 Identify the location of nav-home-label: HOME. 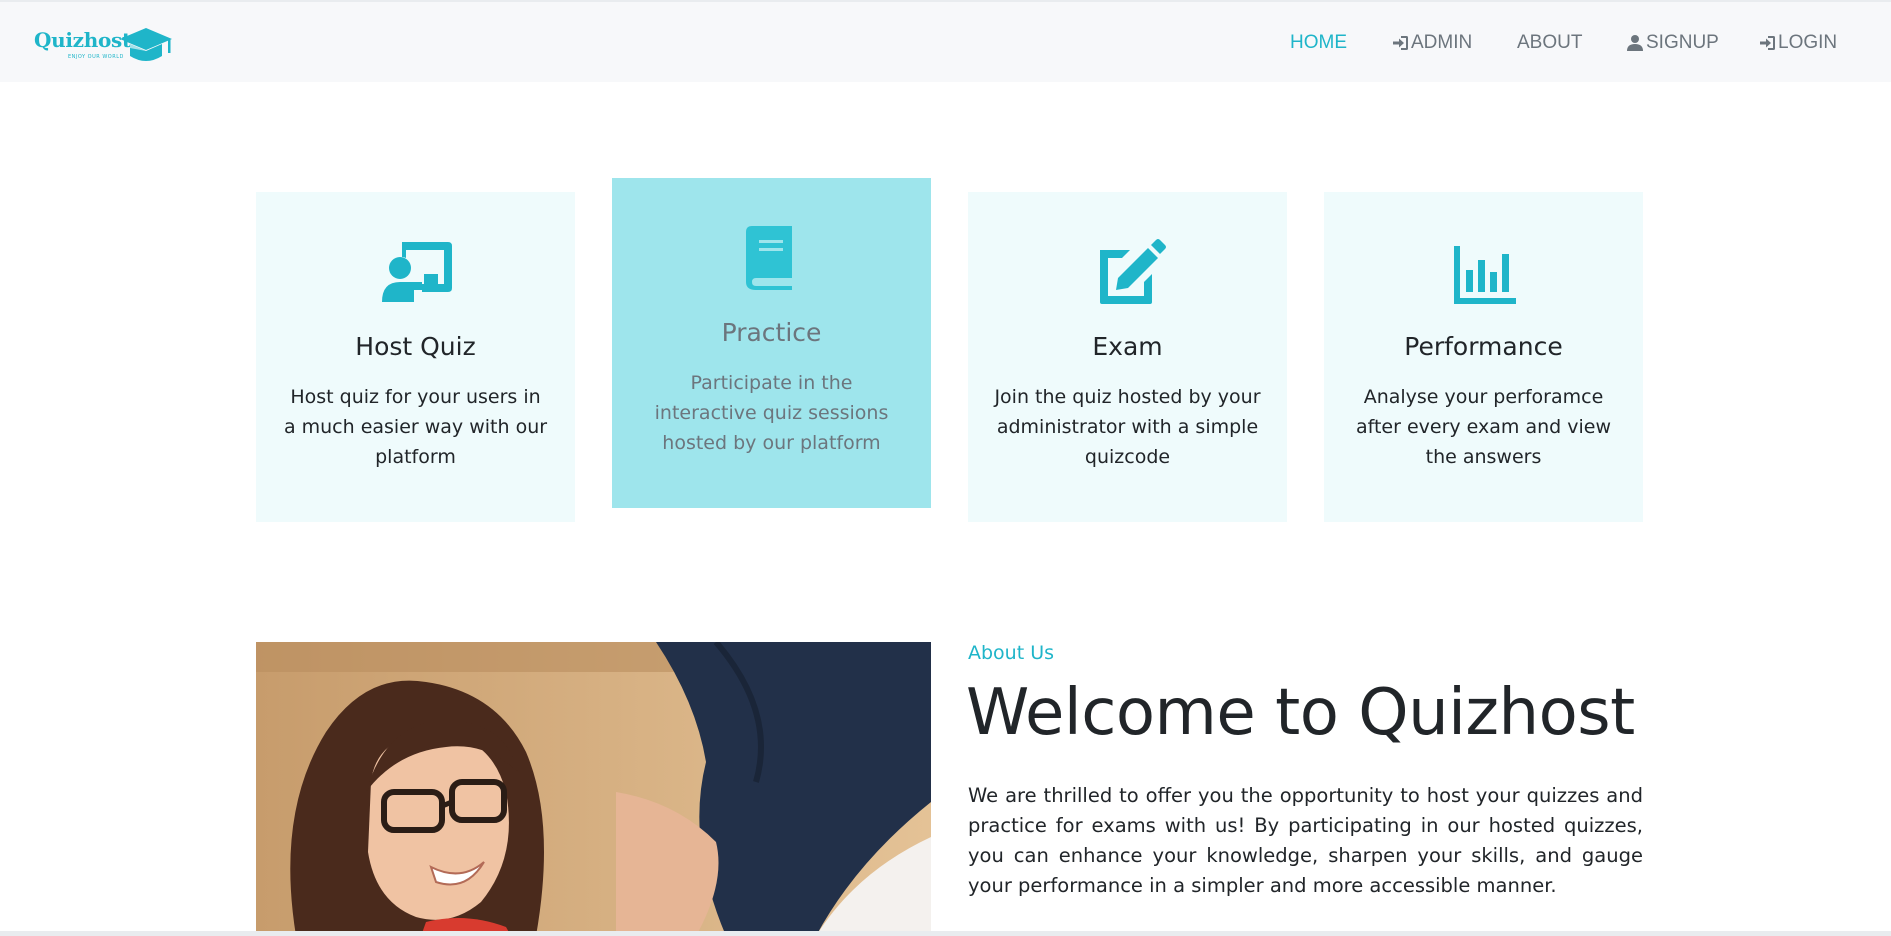
(1318, 42).